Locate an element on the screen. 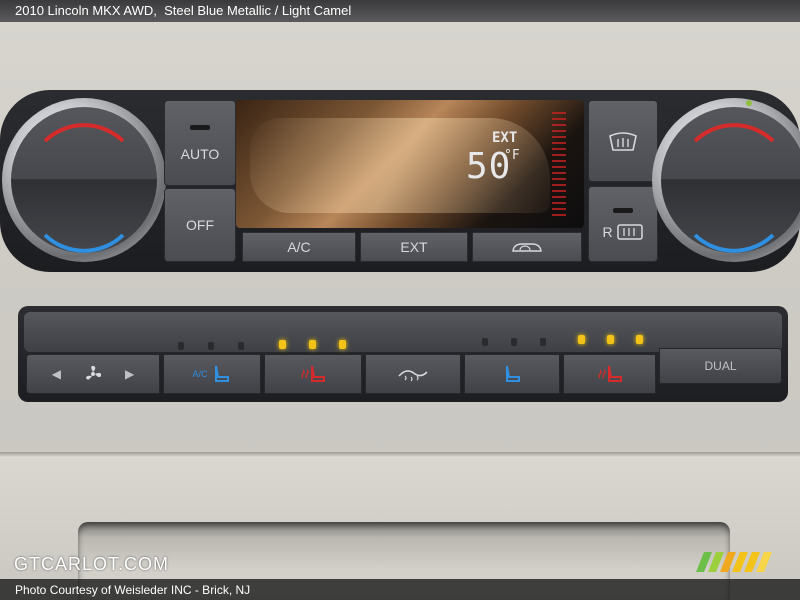 This screenshot has width=800, height=600. lower-panel-bezel is located at coordinates (403, 332).